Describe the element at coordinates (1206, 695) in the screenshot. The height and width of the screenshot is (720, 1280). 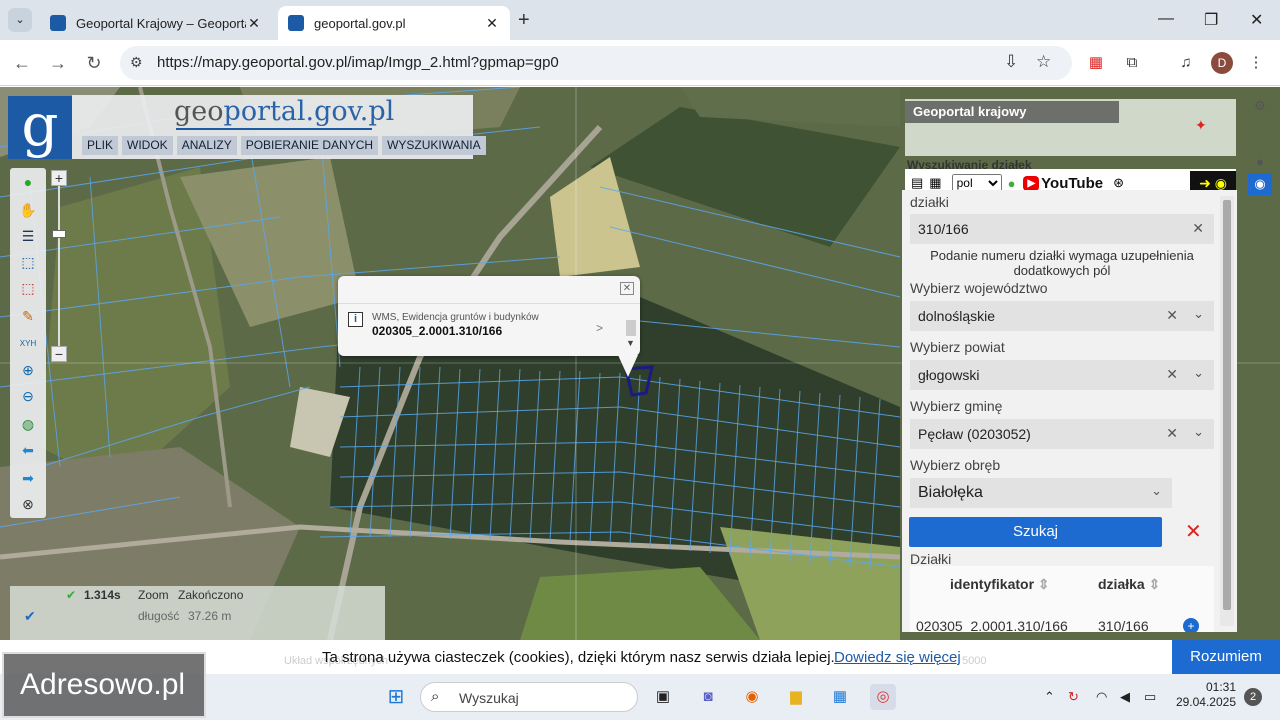
I see `taskbar-clock: 01:31 29.04.2025` at that location.